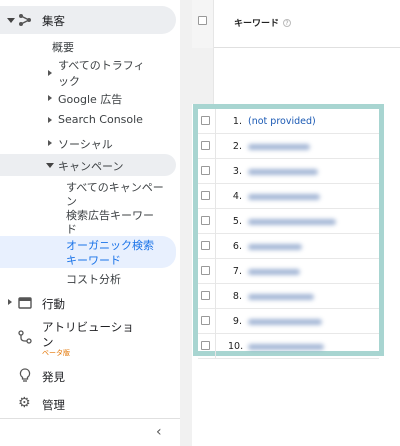 Image resolution: width=400 pixels, height=446 pixels. I want to click on keyword-link: (not provided), so click(282, 121).